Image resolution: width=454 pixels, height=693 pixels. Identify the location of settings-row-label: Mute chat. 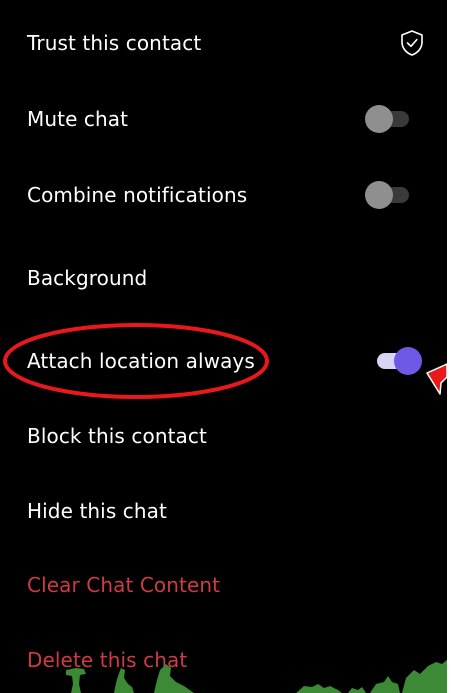
(78, 119).